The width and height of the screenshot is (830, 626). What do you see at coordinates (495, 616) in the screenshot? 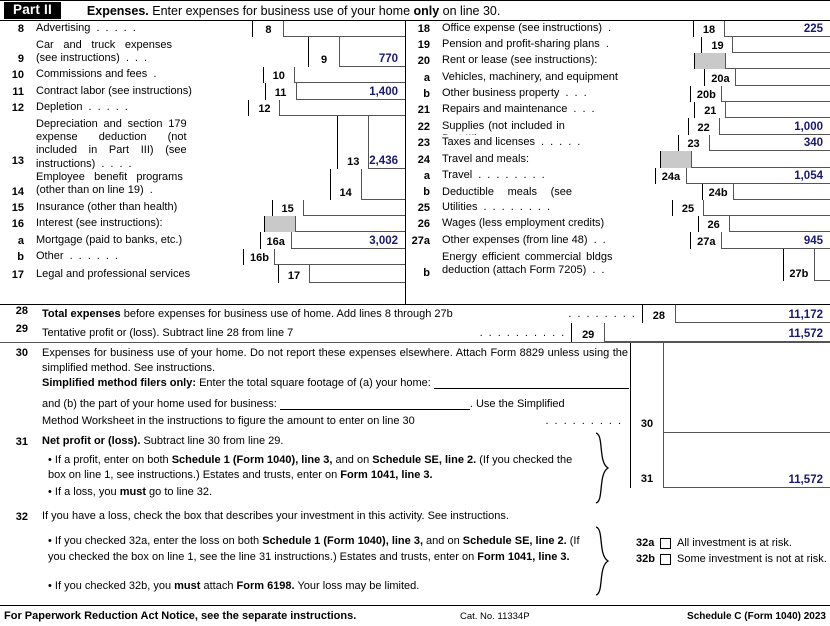
I see `footer-cat-no: Cat. No. 11334P` at bounding box center [495, 616].